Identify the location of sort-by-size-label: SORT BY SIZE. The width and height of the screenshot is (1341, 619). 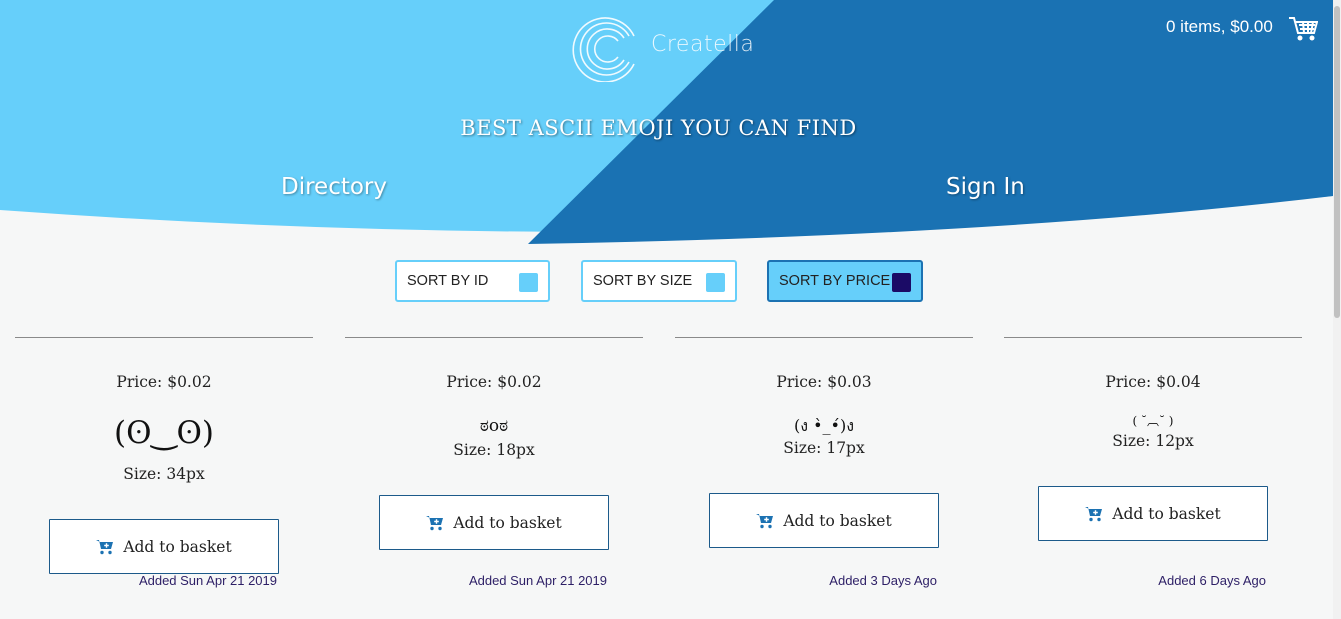
(643, 281).